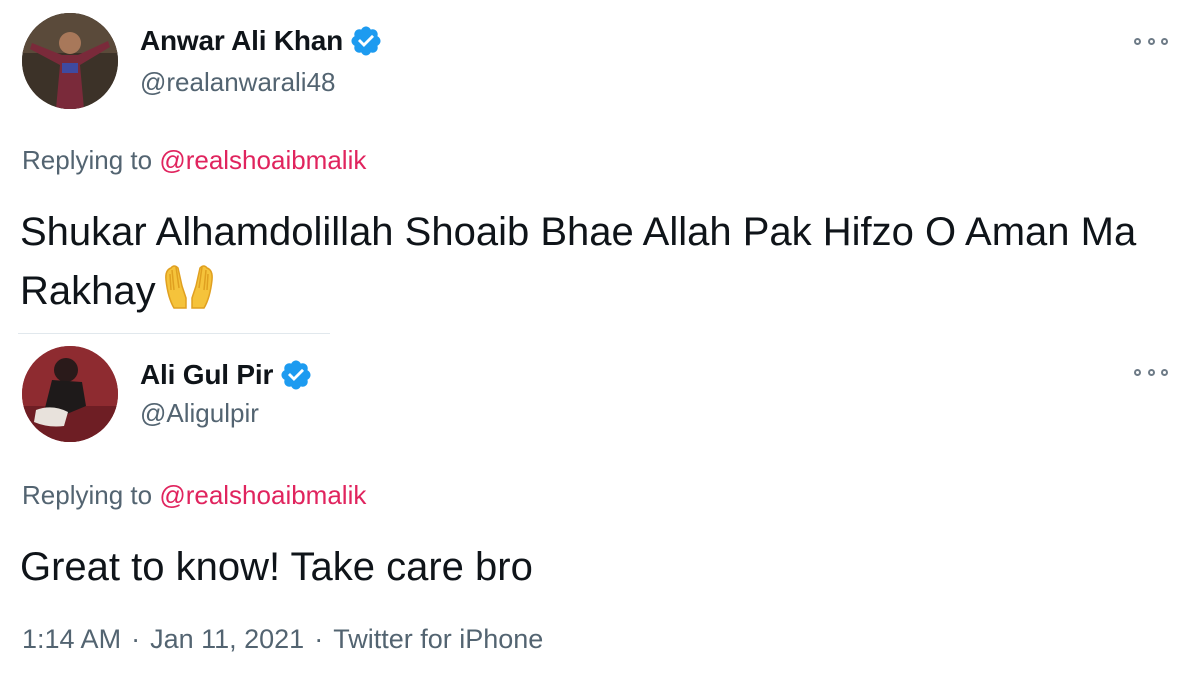 Image resolution: width=1200 pixels, height=675 pixels. What do you see at coordinates (188, 287) in the screenshot?
I see `raising-hands-icon` at bounding box center [188, 287].